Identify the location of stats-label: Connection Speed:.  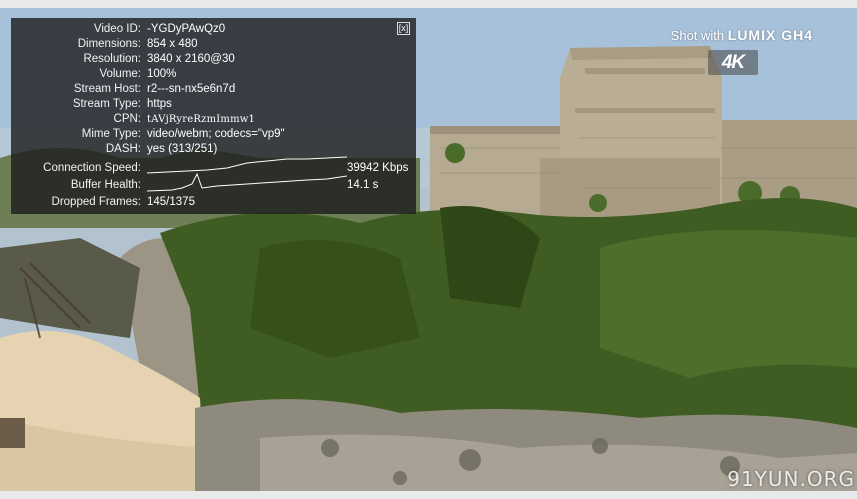
(92, 168).